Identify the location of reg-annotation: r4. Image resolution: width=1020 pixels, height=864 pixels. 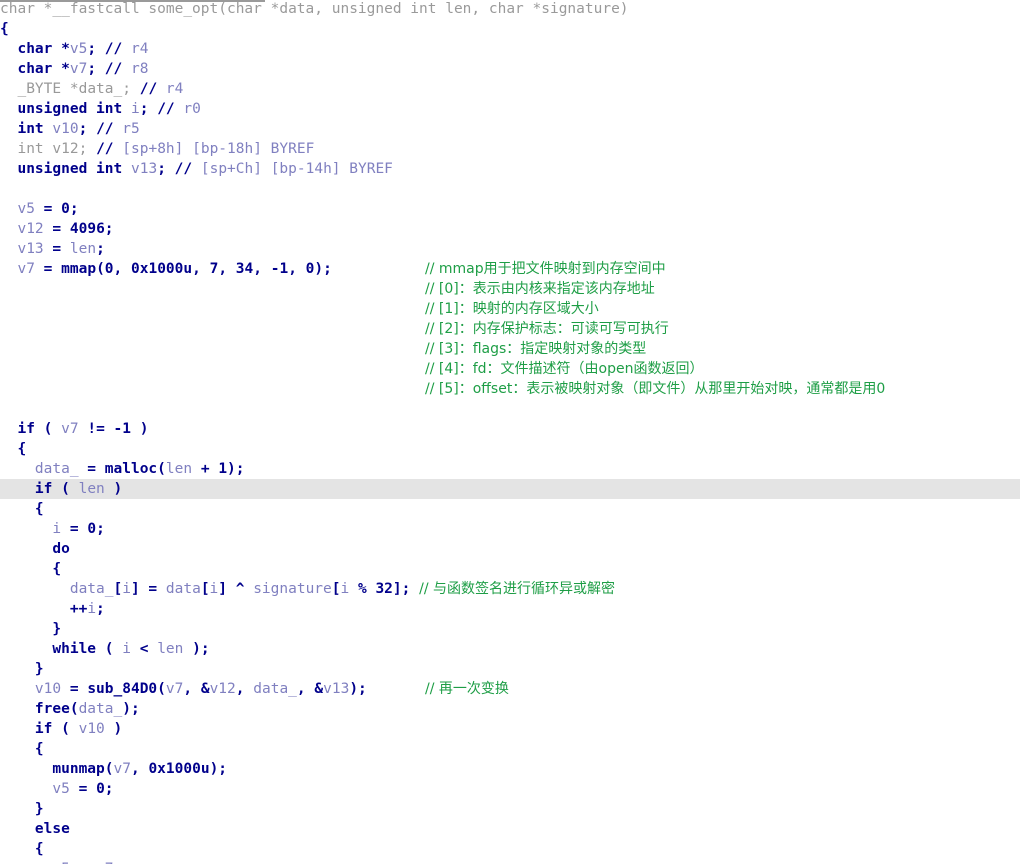
(170, 89).